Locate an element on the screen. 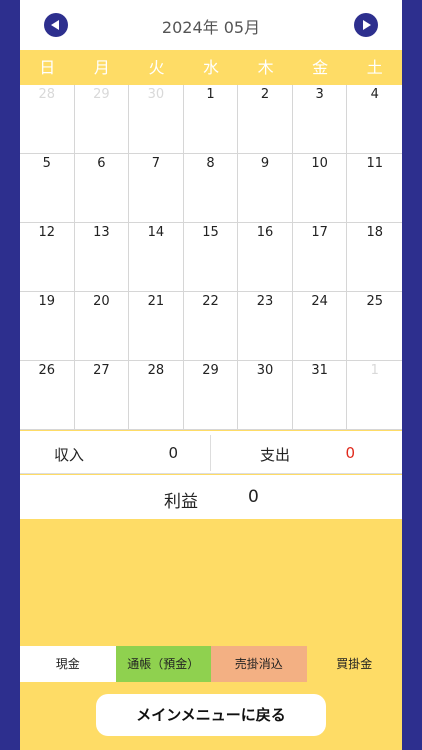 Image resolution: width=422 pixels, height=750 pixels. profit-value: 0 is located at coordinates (253, 497).